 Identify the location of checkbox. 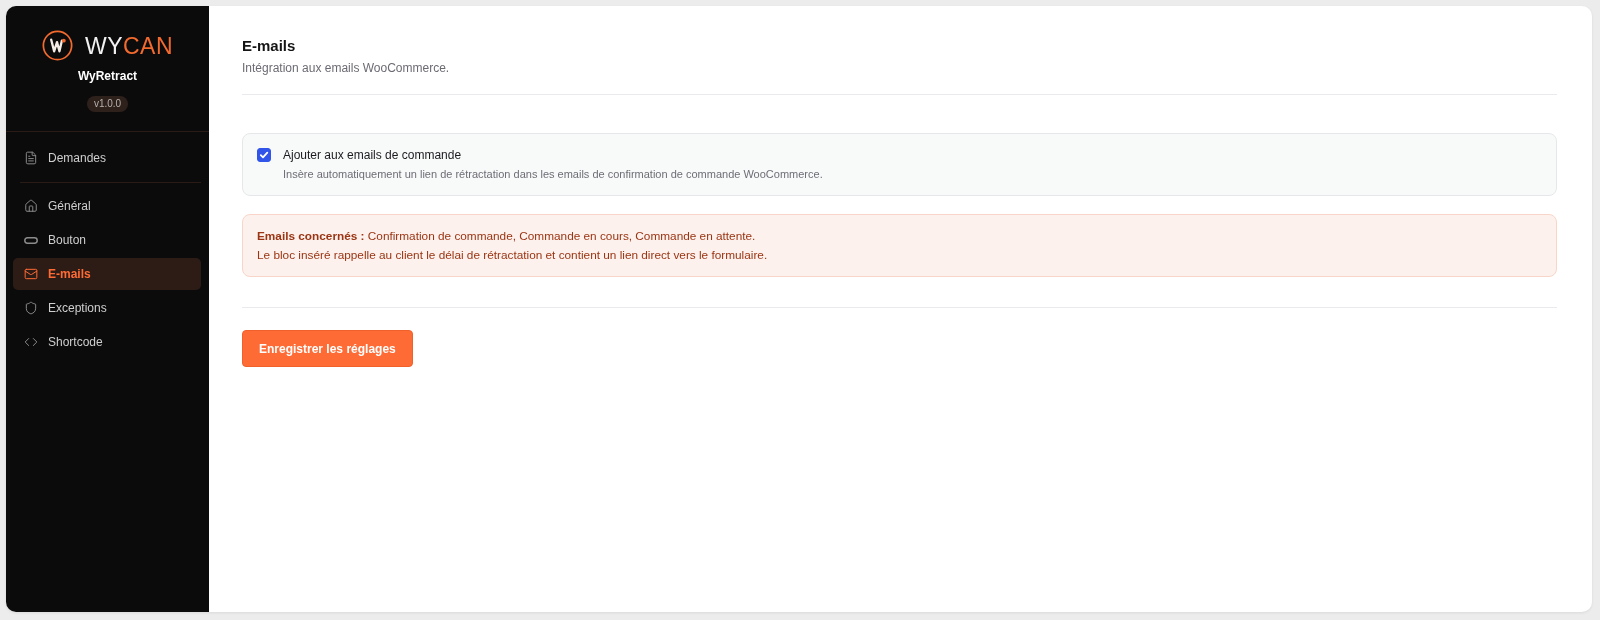
(264, 155).